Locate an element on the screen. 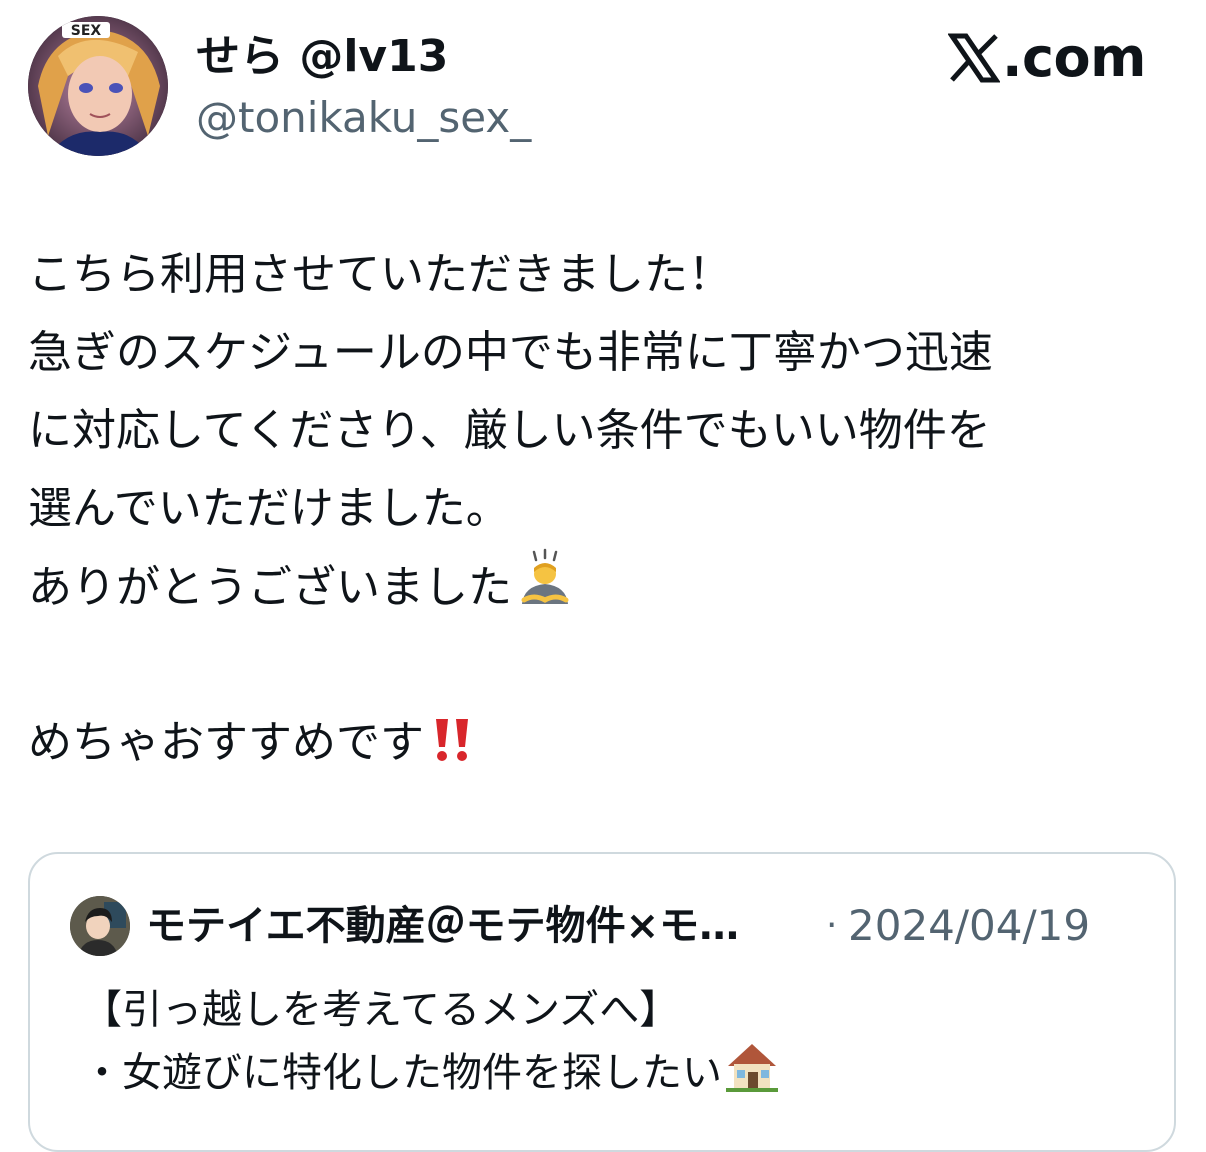  tweet-line: 選んでいただけました。 is located at coordinates (269, 508).